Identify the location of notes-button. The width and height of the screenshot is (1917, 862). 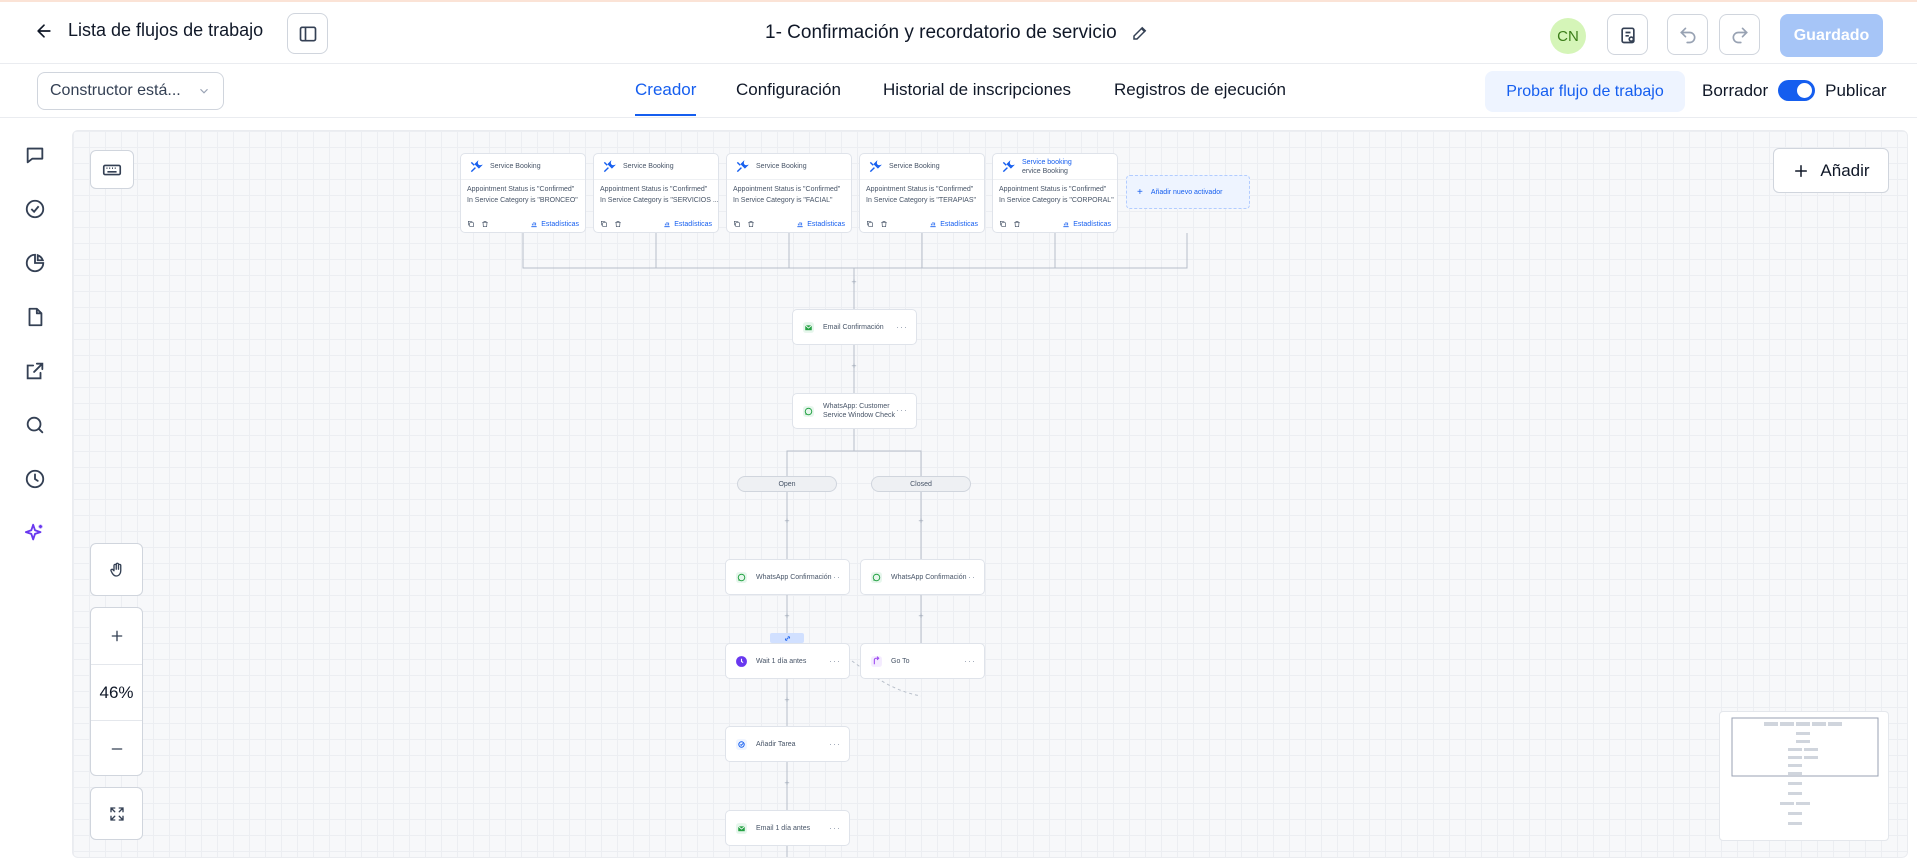
(1627, 34).